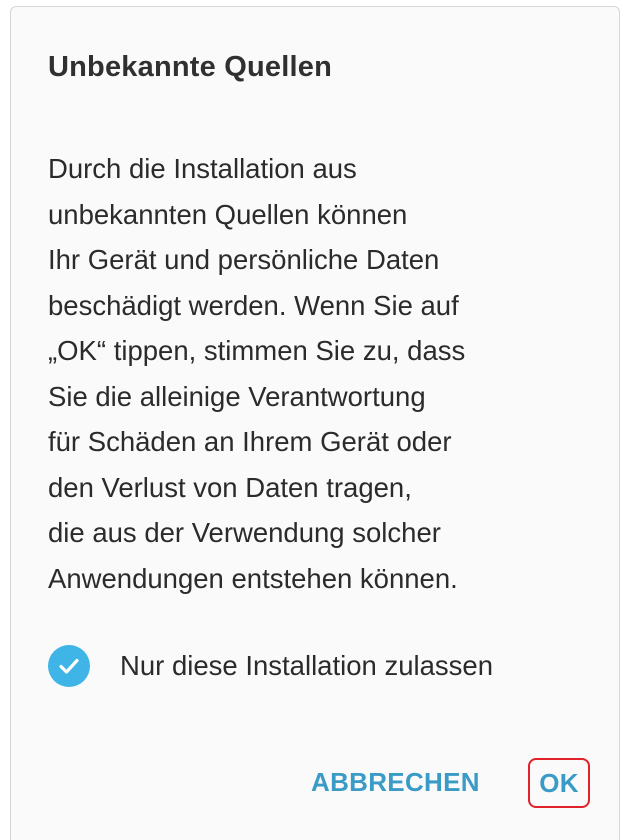 This screenshot has width=624, height=840. Describe the element at coordinates (306, 665) in the screenshot. I see `checkbox-label: Nur diese Installation zulassen` at that location.